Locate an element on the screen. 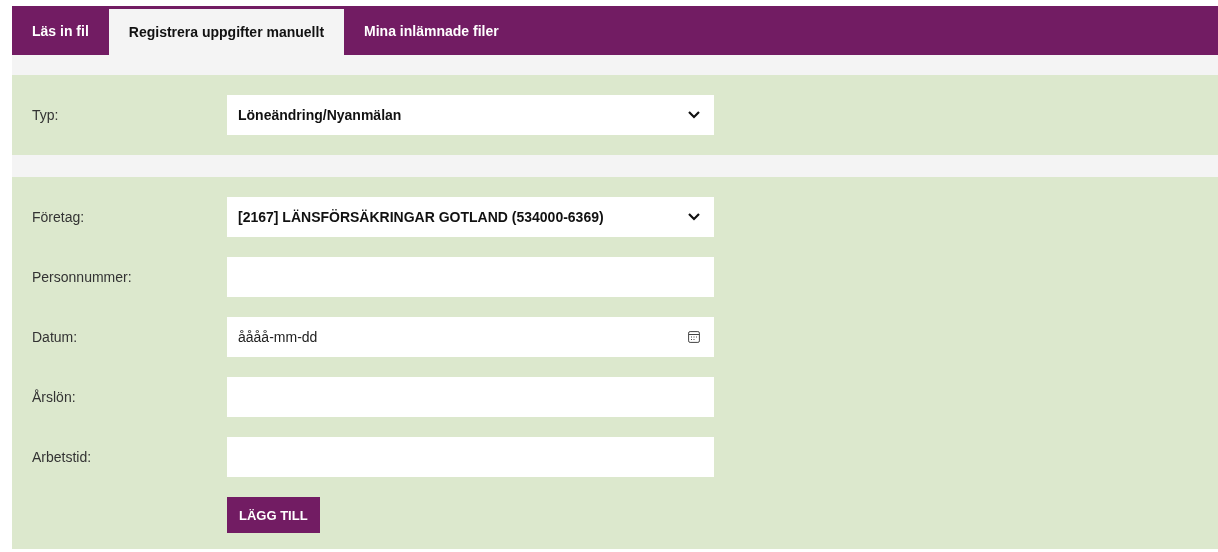 The height and width of the screenshot is (552, 1218). field-label: Typ: is located at coordinates (45, 115).